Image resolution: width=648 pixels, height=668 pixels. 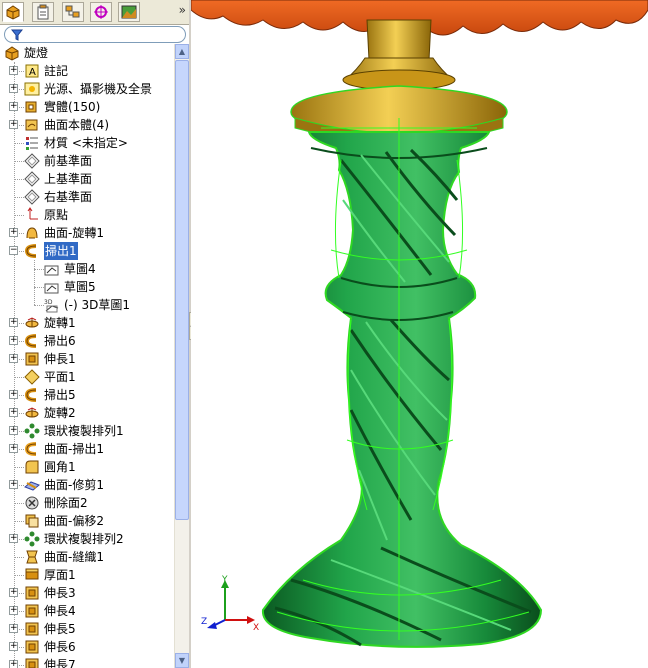 I want to click on tree-item: 曲面-縫織1, so click(x=87, y=557).